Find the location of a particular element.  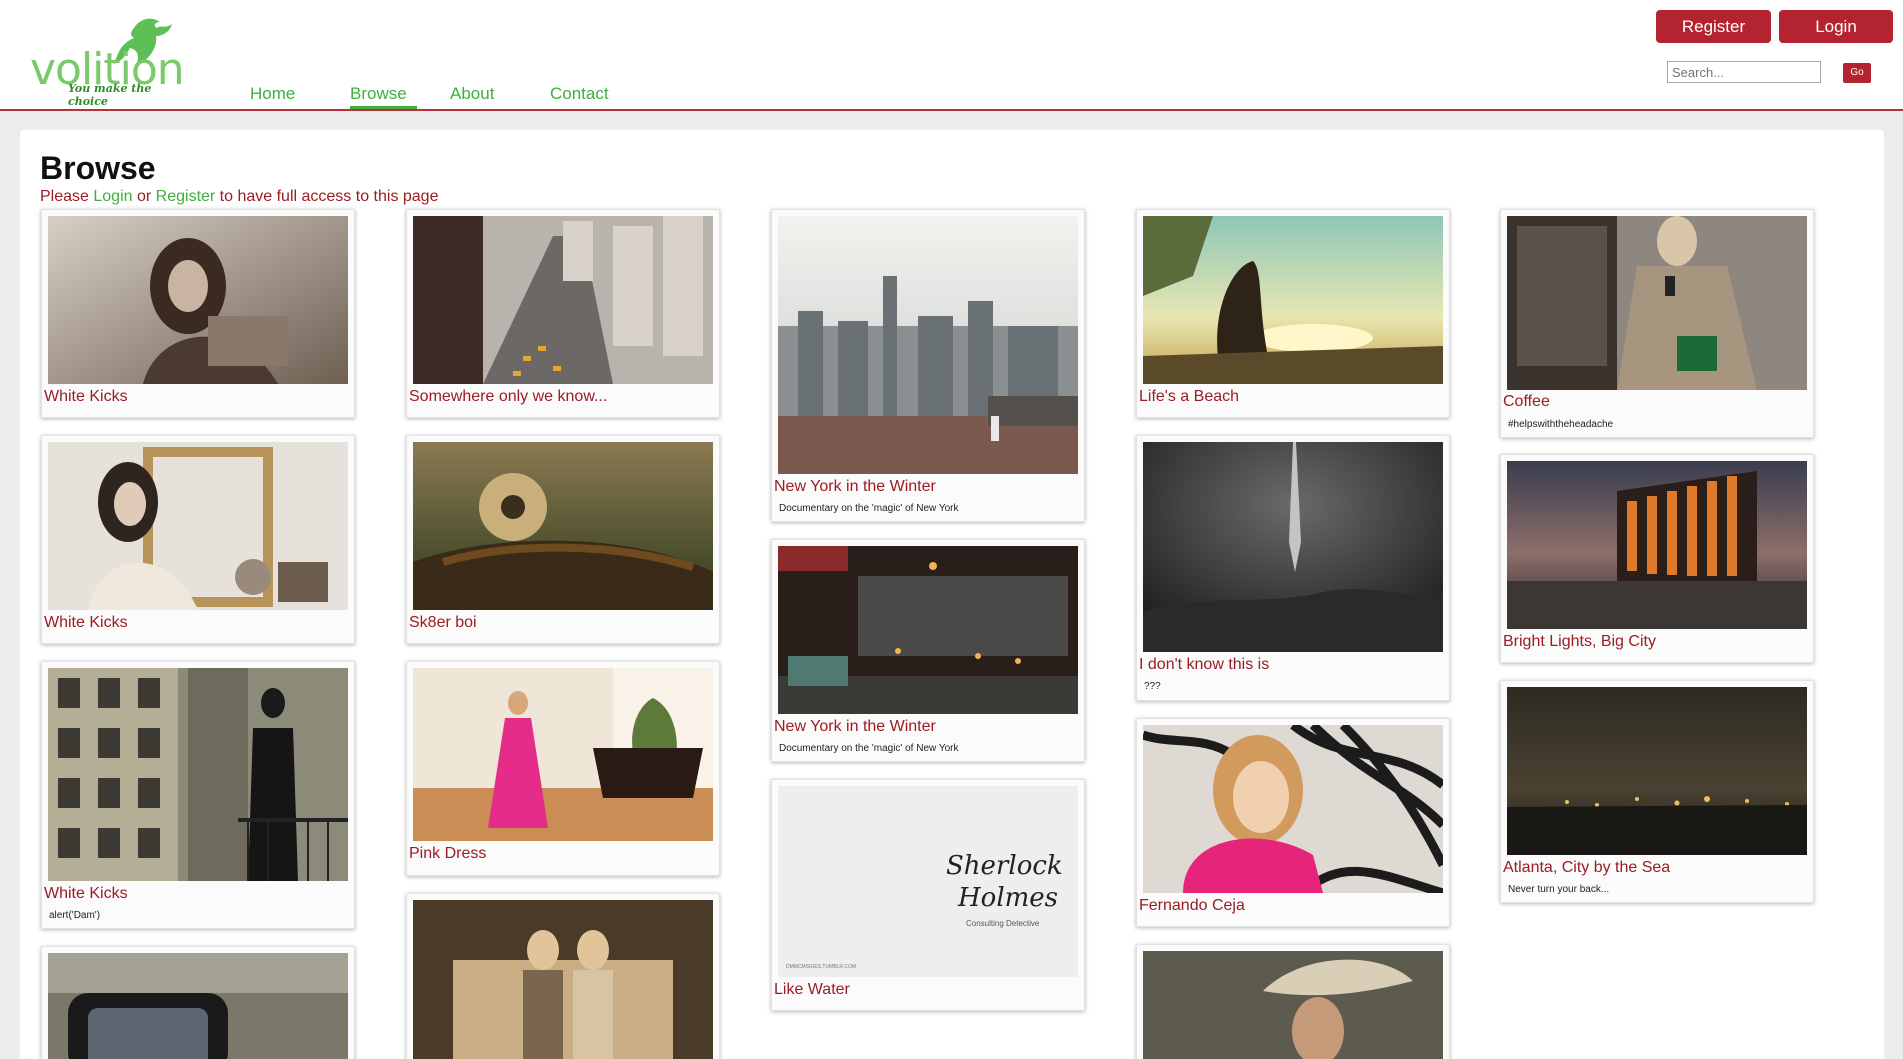

search-input is located at coordinates (1744, 72).